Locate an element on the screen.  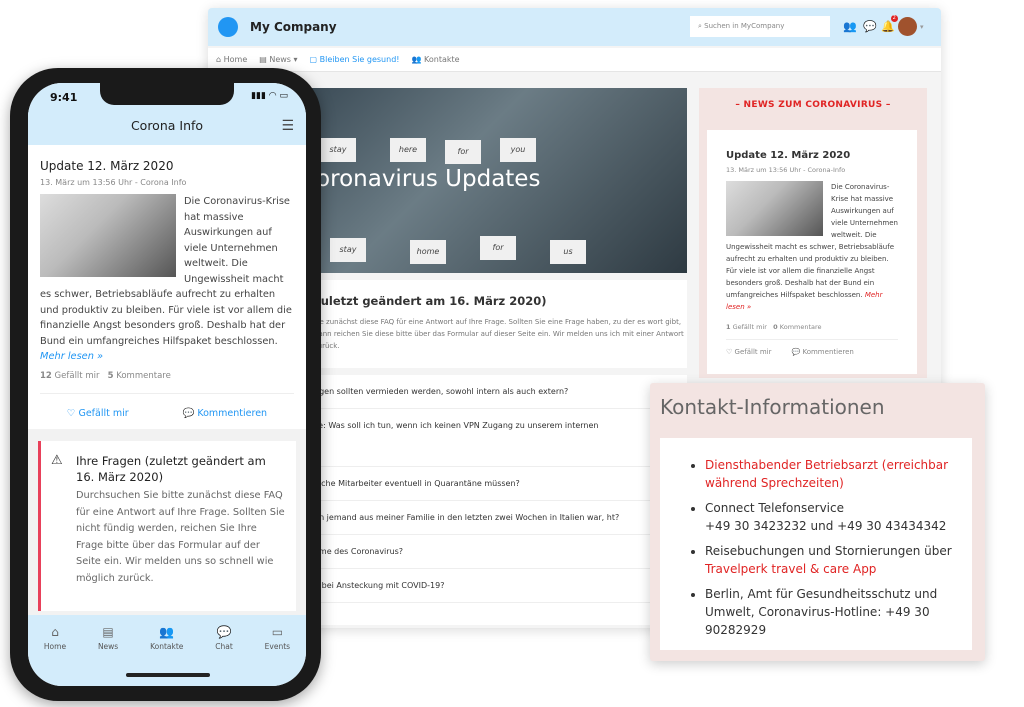
home-indicator is located at coordinates (168, 675).